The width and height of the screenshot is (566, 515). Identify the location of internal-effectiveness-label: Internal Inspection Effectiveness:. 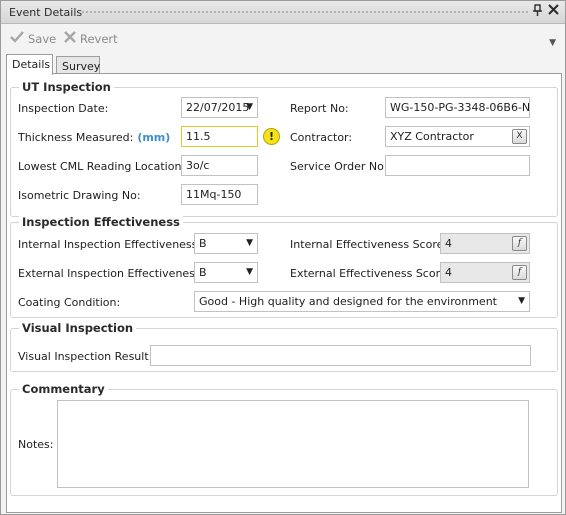
(110, 244).